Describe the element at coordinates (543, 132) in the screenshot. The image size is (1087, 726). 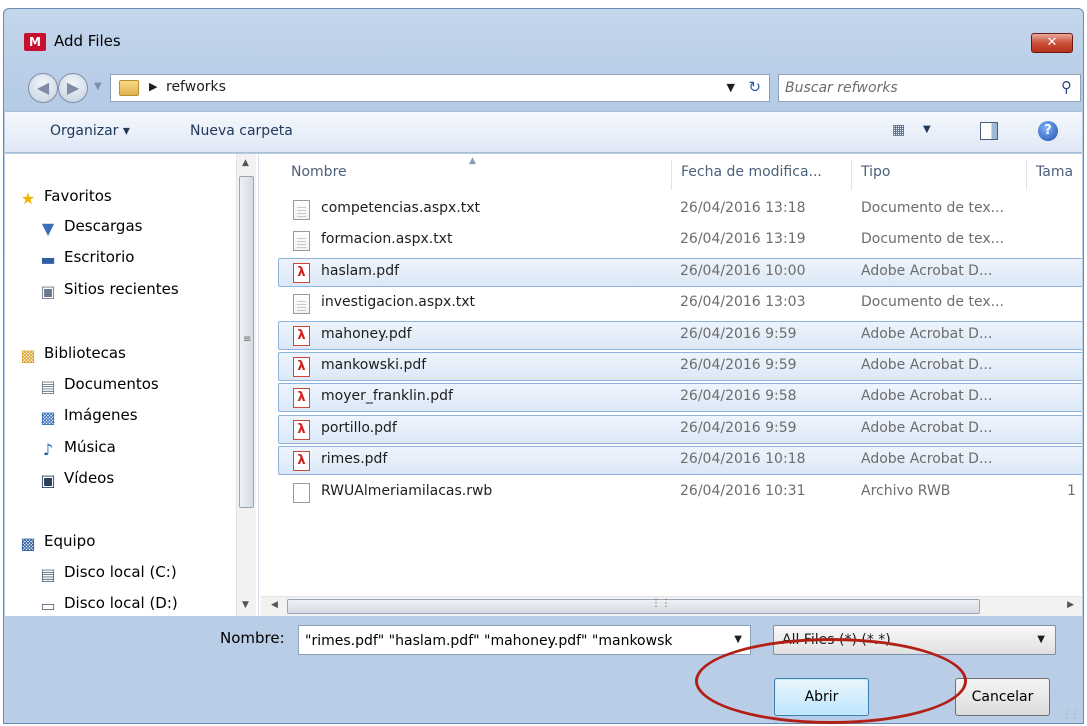
I see `command-toolbar: Organizar ▾ Nueva carpeta ▦ ▼ ?` at that location.